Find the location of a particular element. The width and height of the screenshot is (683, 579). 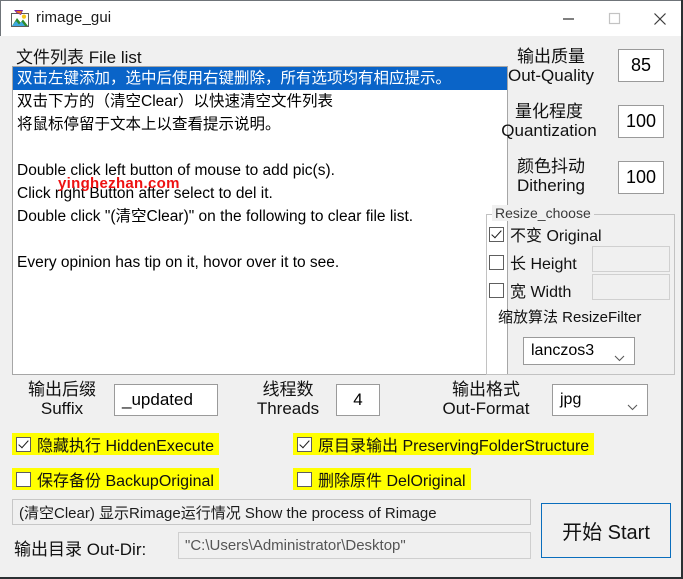

quantization-input: 100 is located at coordinates (641, 121).